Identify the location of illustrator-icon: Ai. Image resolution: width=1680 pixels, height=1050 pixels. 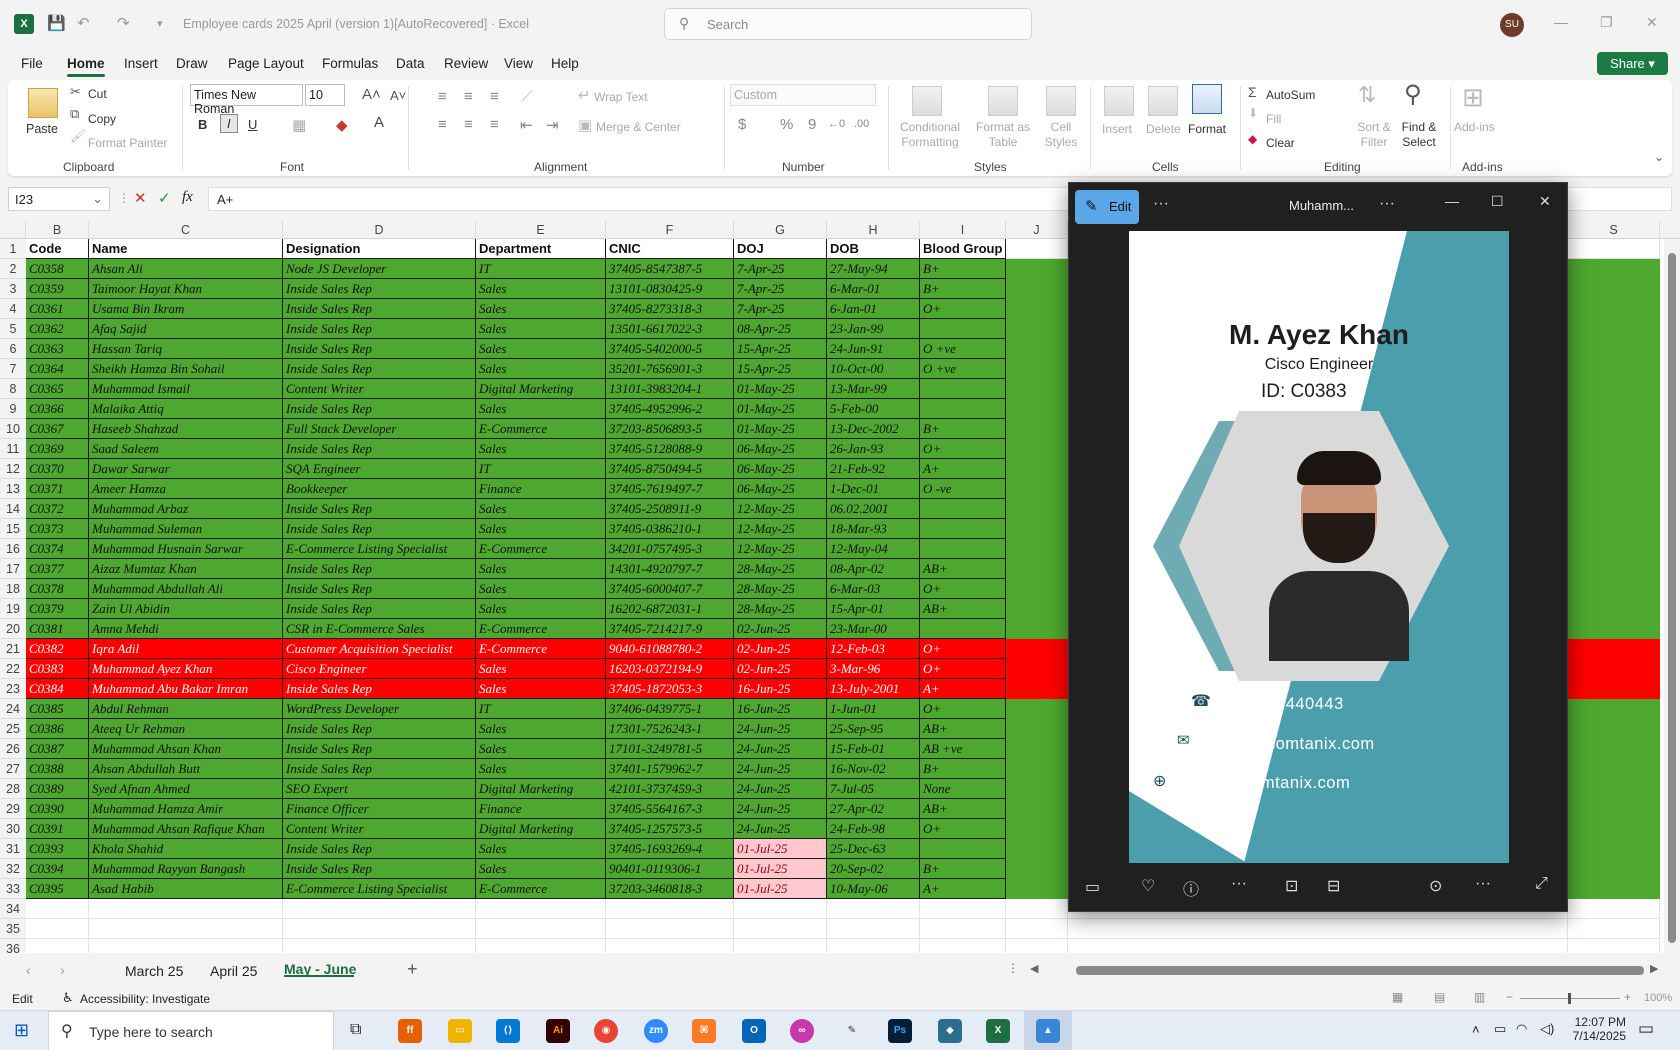
(558, 1031).